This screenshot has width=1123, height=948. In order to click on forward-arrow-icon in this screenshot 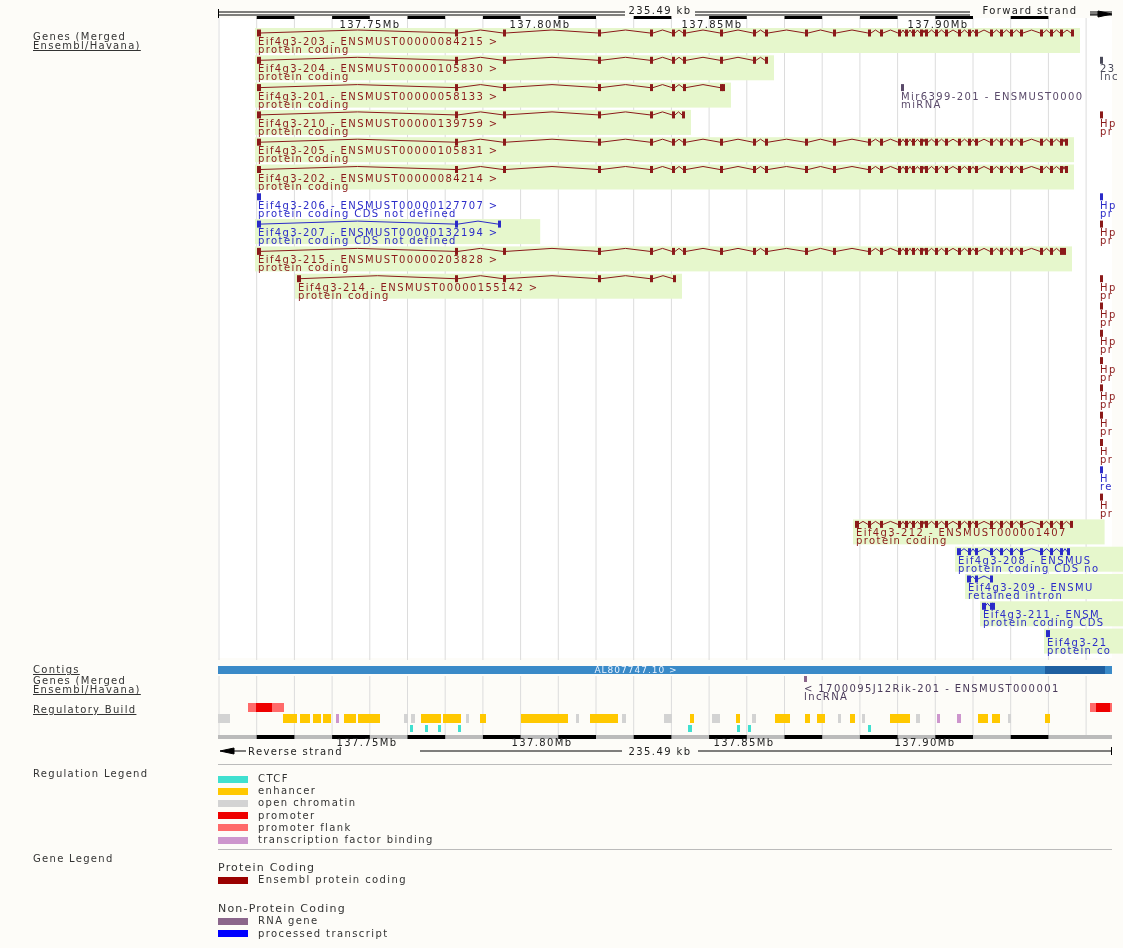, I will do `click(1101, 14)`.